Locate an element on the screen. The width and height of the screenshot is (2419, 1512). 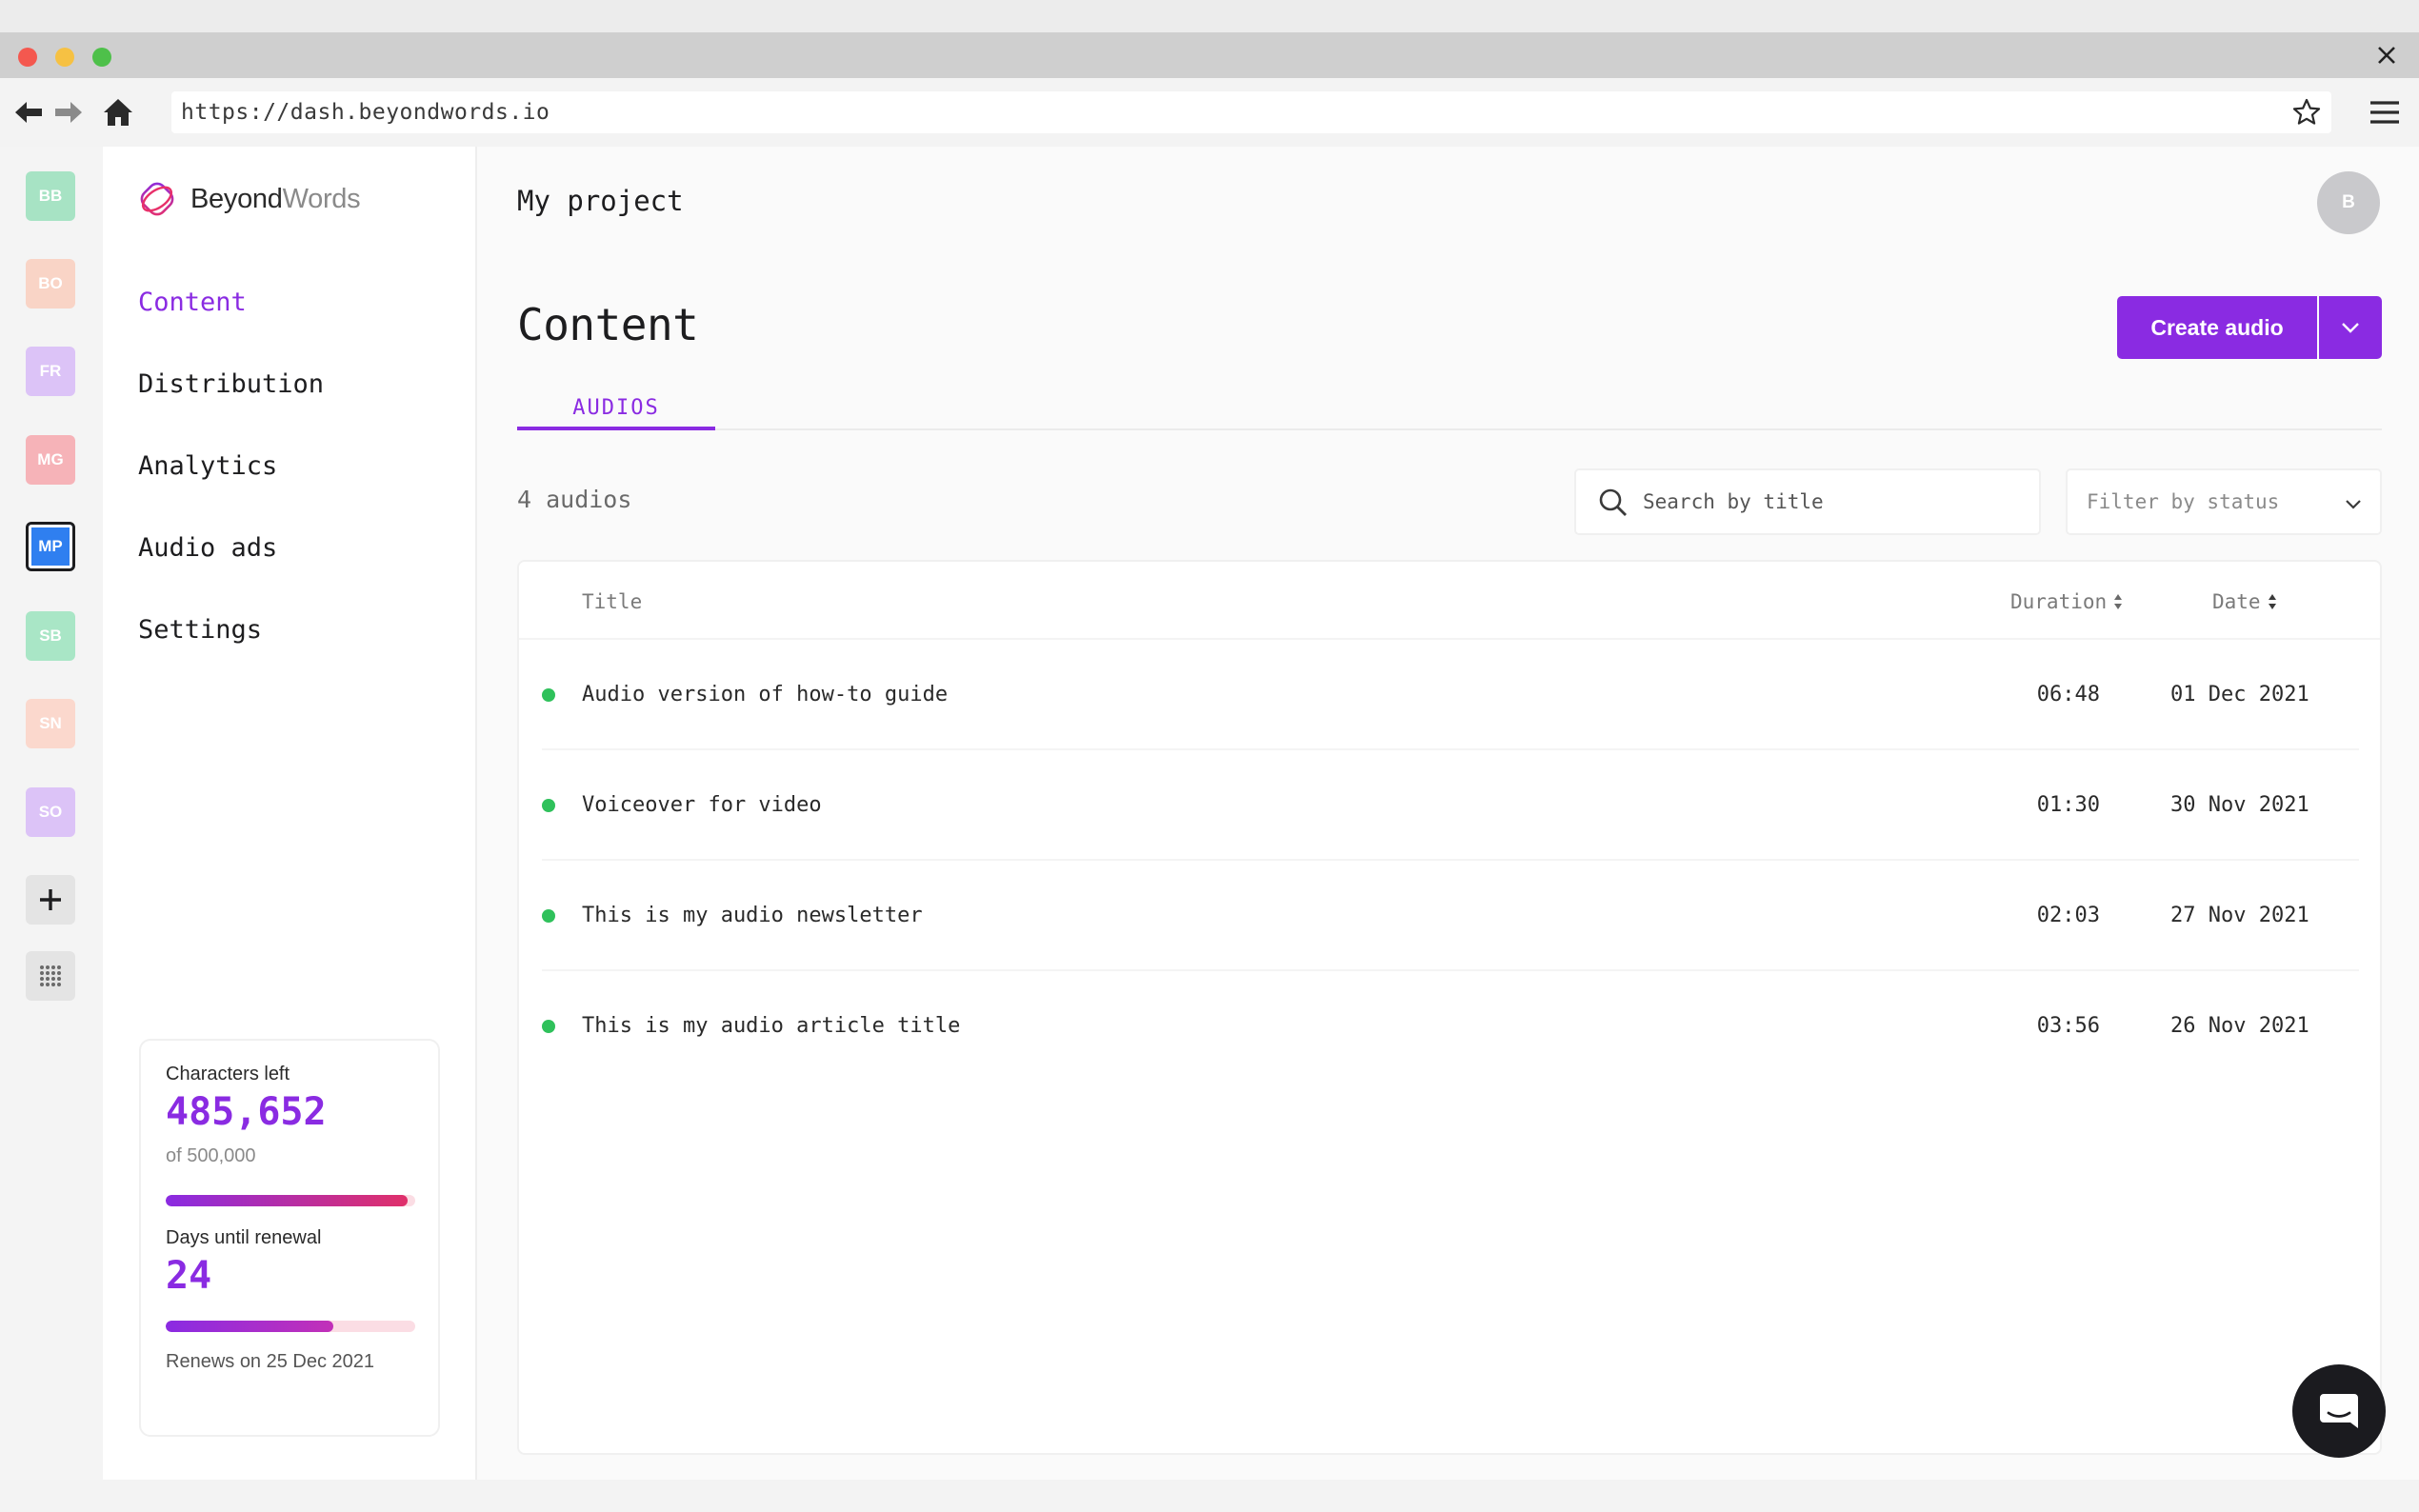
tab-audios: AUDIOS is located at coordinates (616, 413).